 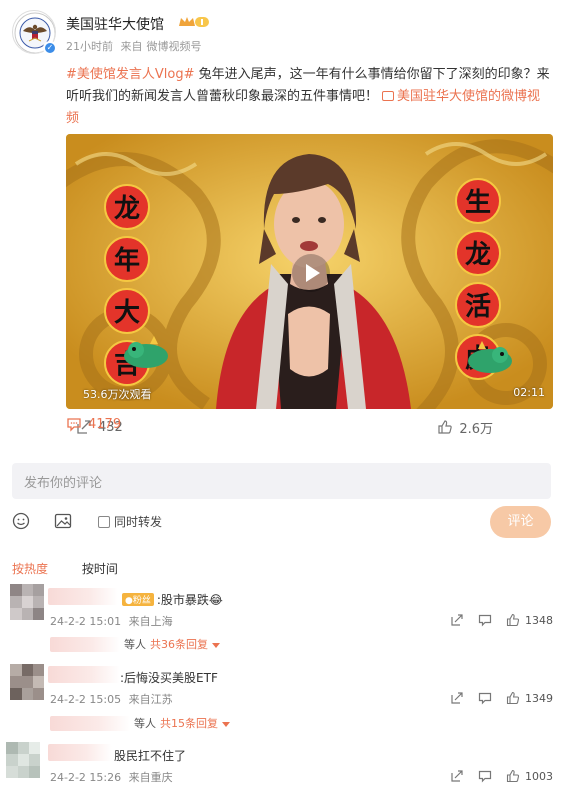 I want to click on post-meta: 21小时前 来自 微博视频号, so click(x=136, y=46).